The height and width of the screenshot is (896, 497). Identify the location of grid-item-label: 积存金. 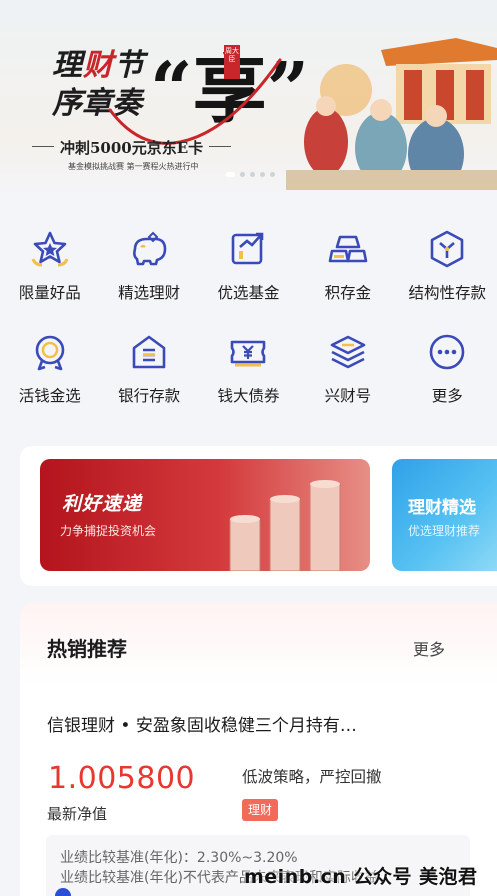
(348, 293).